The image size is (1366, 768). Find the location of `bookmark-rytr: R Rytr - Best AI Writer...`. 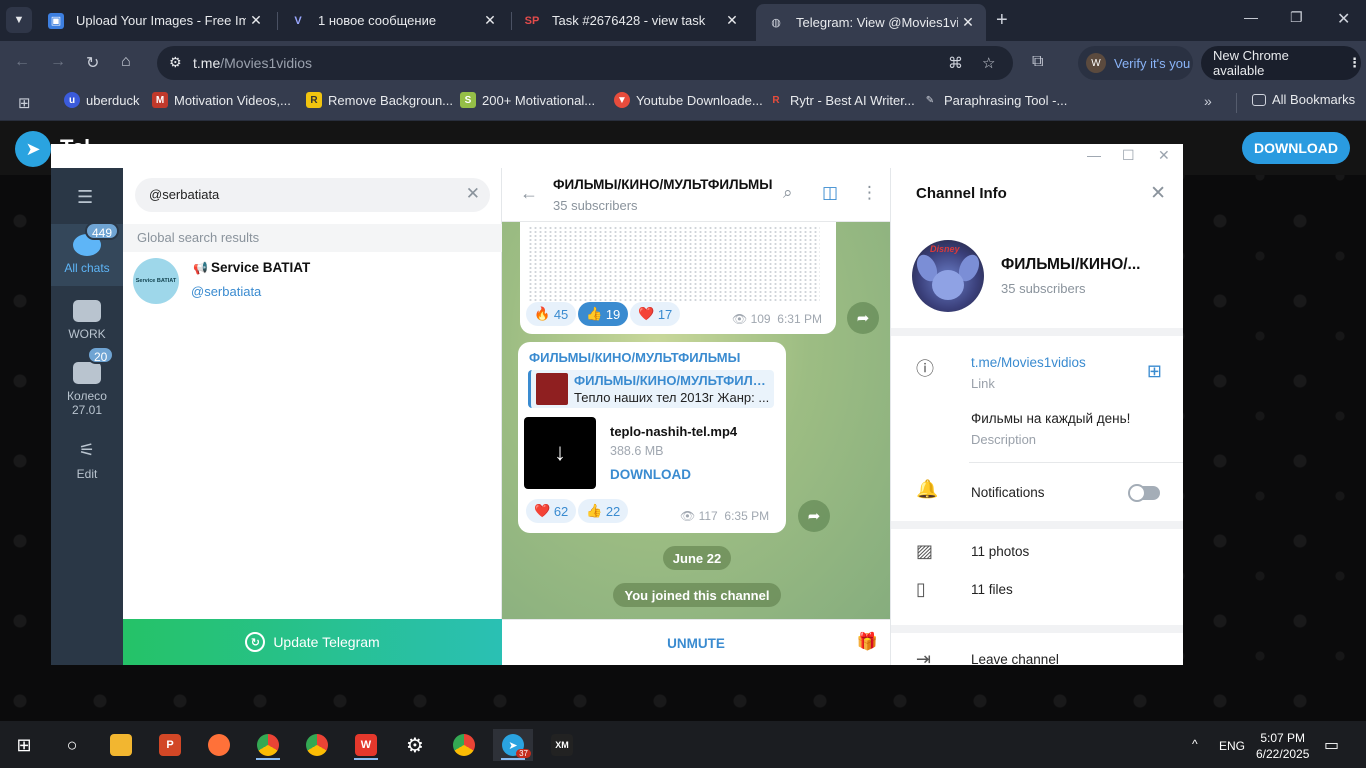

bookmark-rytr: R Rytr - Best AI Writer... is located at coordinates (841, 100).